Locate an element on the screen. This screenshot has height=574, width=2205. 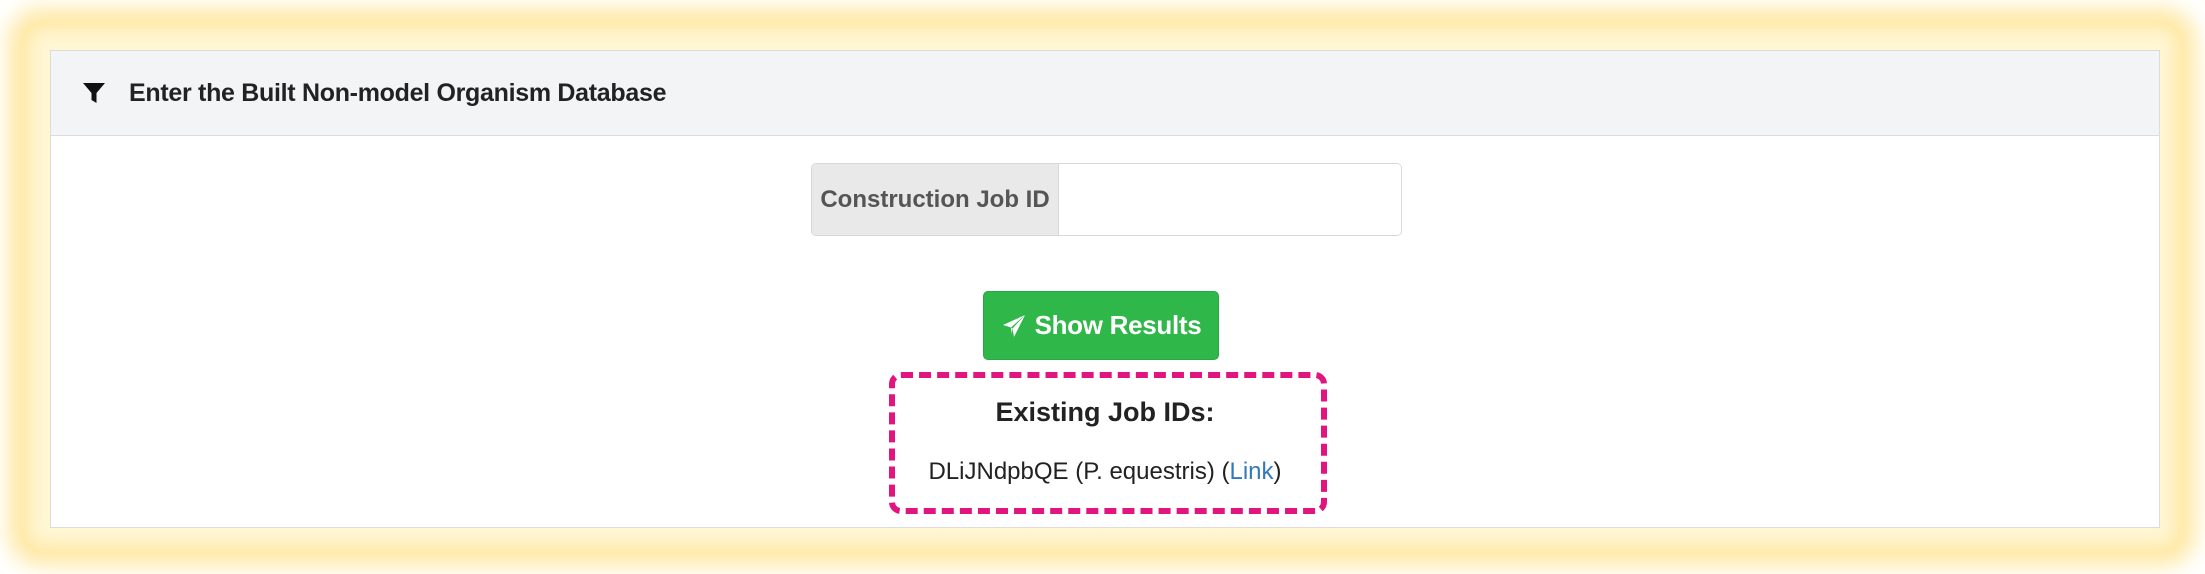
job-id-text: DLiJNdpbQE is located at coordinates (998, 471).